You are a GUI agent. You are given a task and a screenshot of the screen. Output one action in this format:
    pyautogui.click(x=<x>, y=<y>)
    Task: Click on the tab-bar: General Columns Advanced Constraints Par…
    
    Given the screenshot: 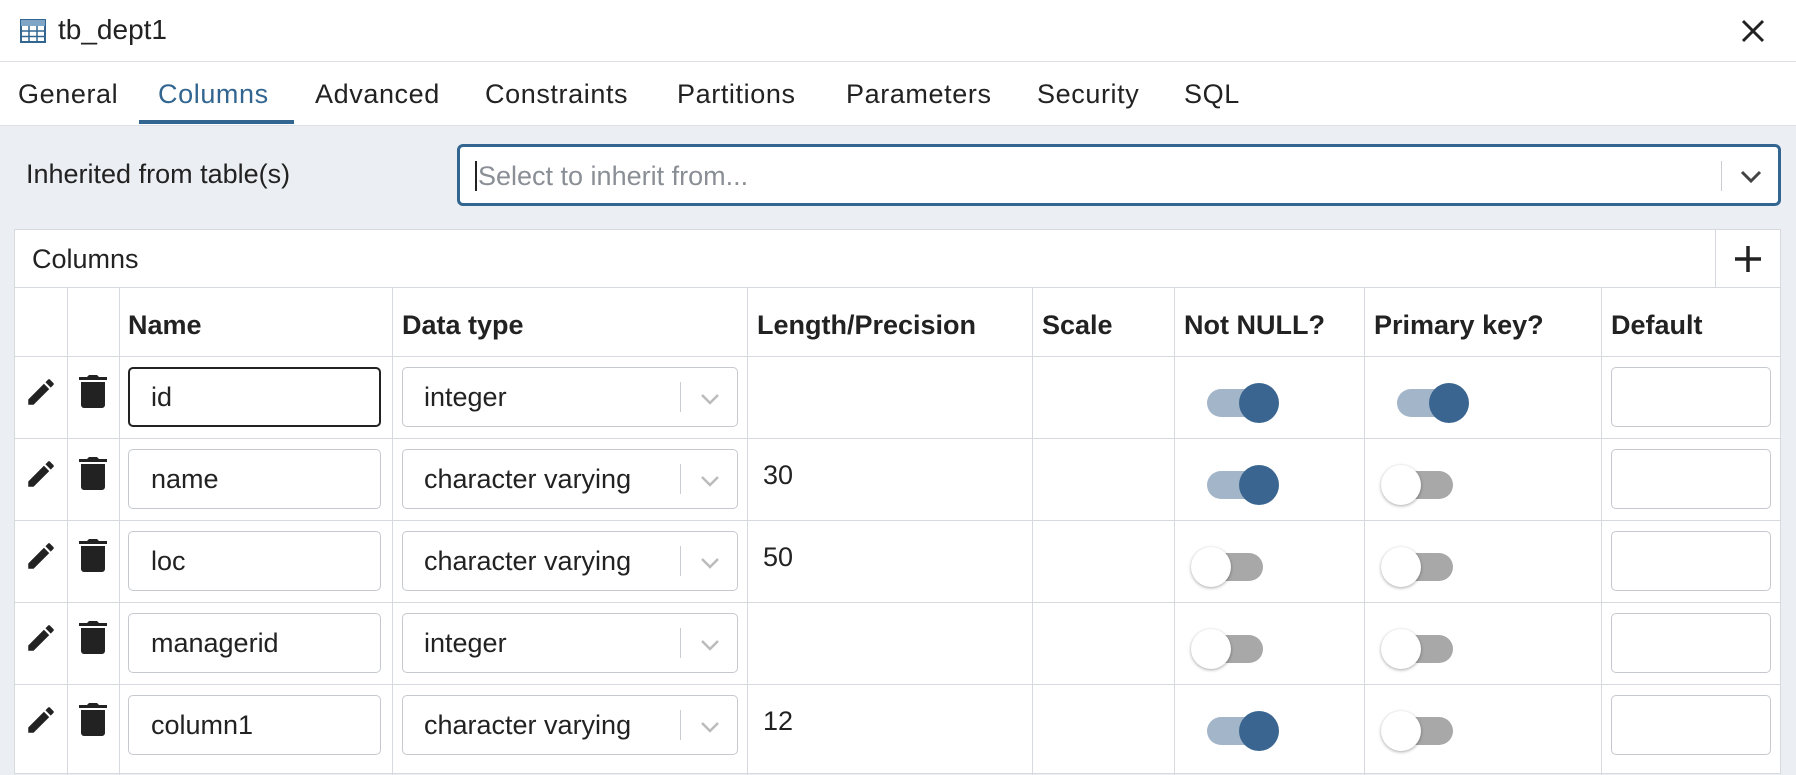 What is the action you would take?
    pyautogui.click(x=898, y=94)
    